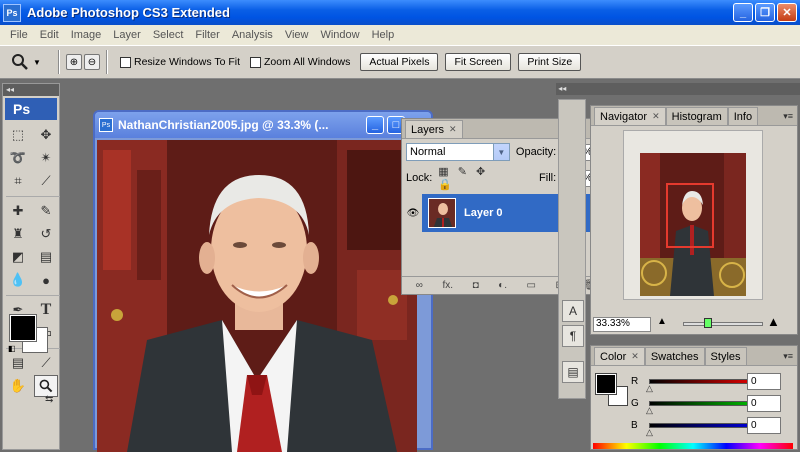 The image size is (800, 452). I want to click on crop-tool-icon: ⌗, so click(18, 181).